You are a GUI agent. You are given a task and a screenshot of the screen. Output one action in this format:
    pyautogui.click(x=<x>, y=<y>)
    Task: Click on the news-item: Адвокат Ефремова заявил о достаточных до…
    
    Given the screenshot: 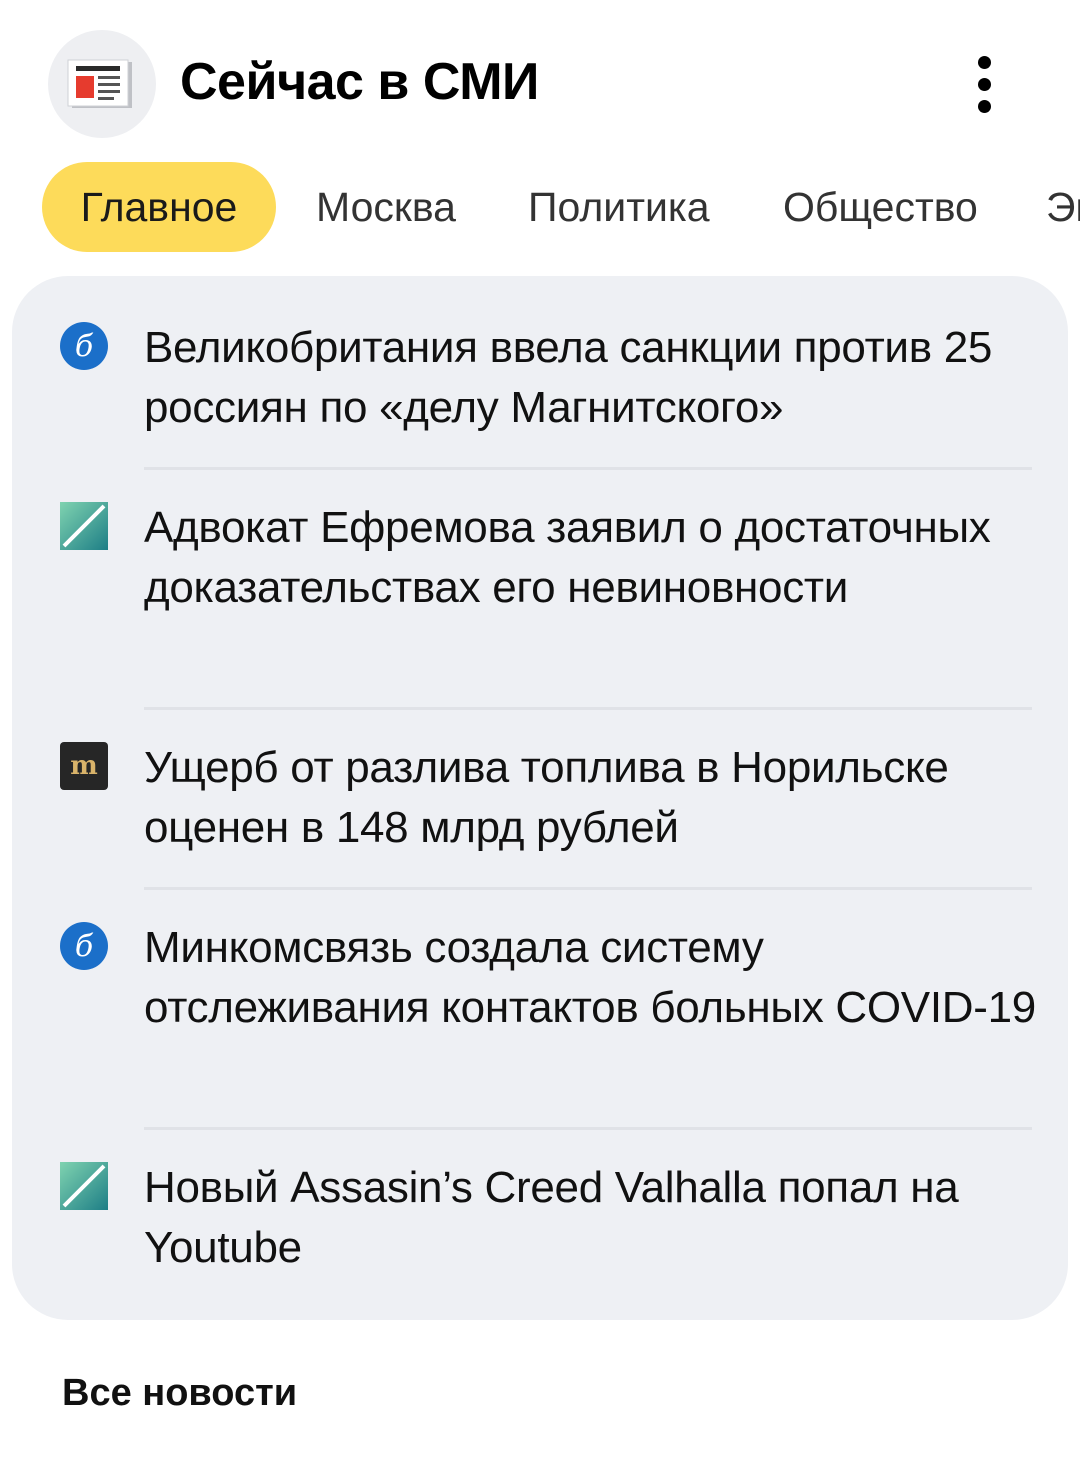 What is the action you would take?
    pyautogui.click(x=540, y=593)
    